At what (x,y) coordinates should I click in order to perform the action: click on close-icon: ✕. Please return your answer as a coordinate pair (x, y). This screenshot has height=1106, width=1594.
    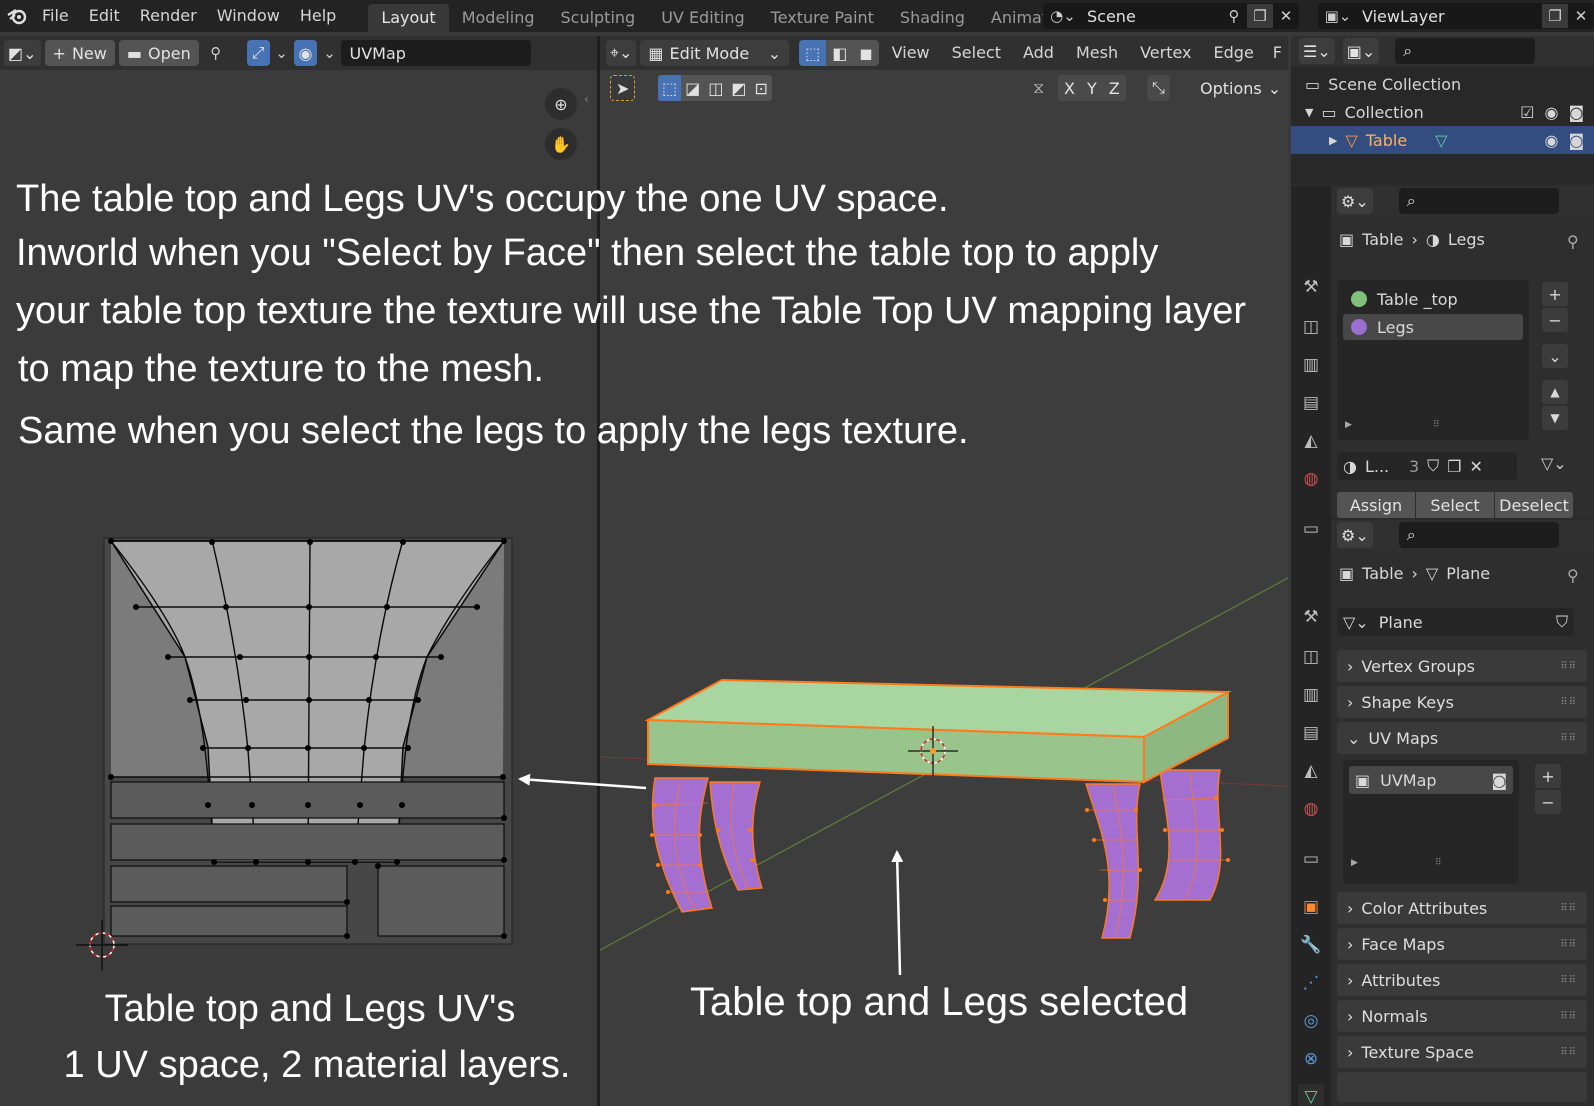
    Looking at the image, I should click on (1286, 16).